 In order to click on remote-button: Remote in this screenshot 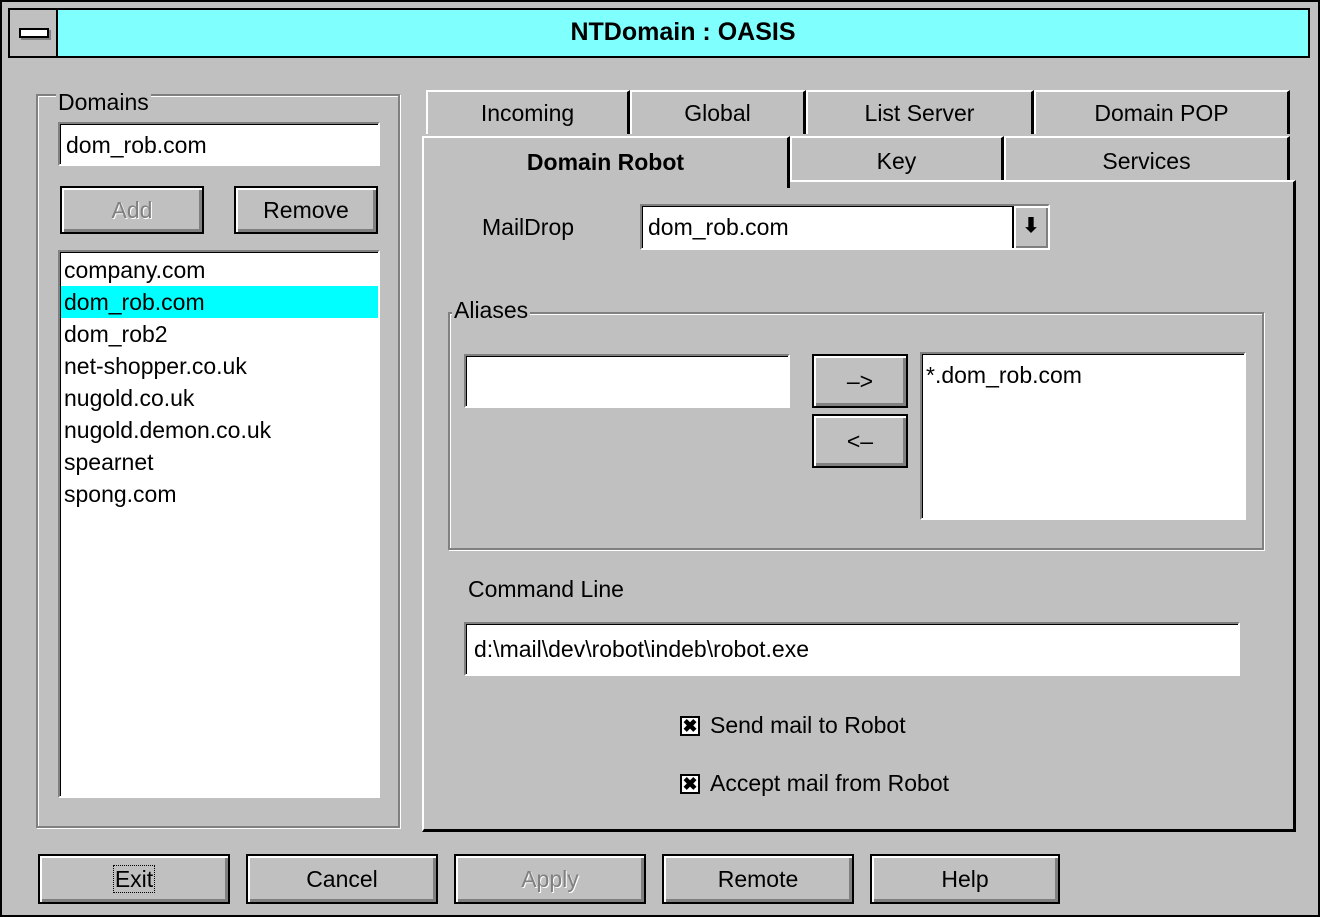, I will do `click(758, 879)`.